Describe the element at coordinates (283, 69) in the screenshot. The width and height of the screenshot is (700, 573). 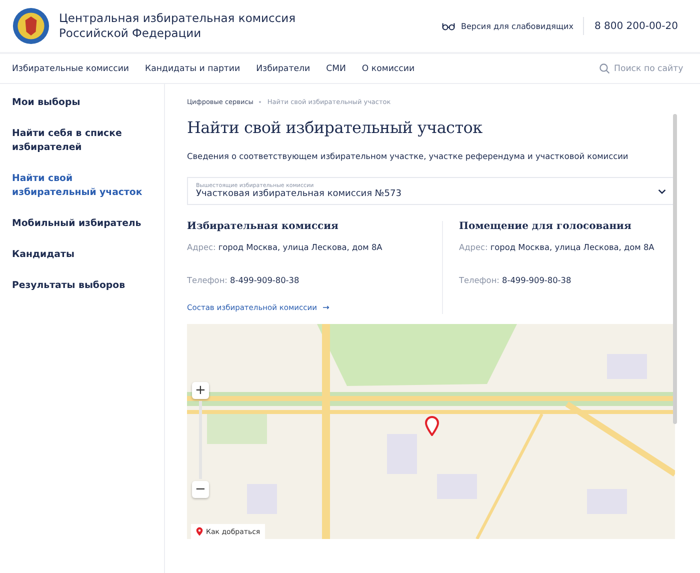
I see `nav-link: Избиратели` at that location.